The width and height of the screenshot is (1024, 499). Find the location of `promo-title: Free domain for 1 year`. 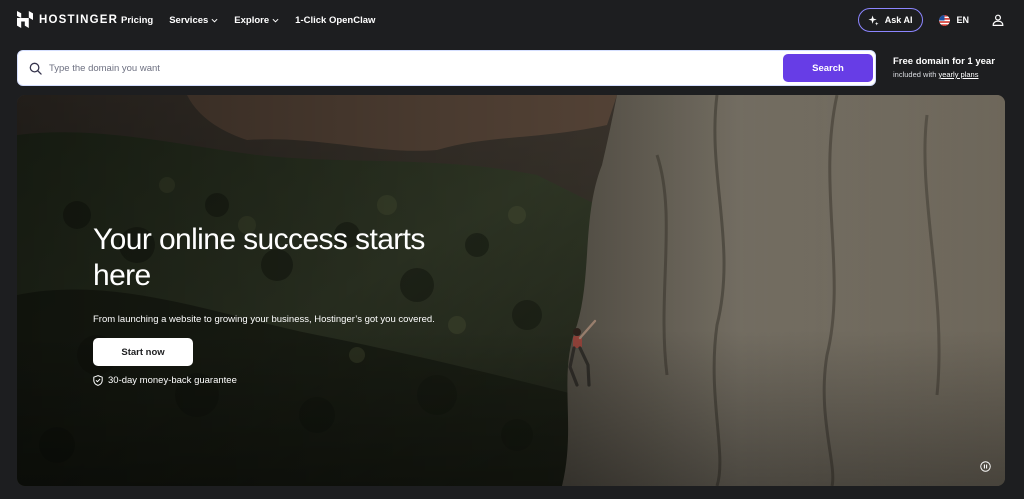

promo-title: Free domain for 1 year is located at coordinates (944, 61).